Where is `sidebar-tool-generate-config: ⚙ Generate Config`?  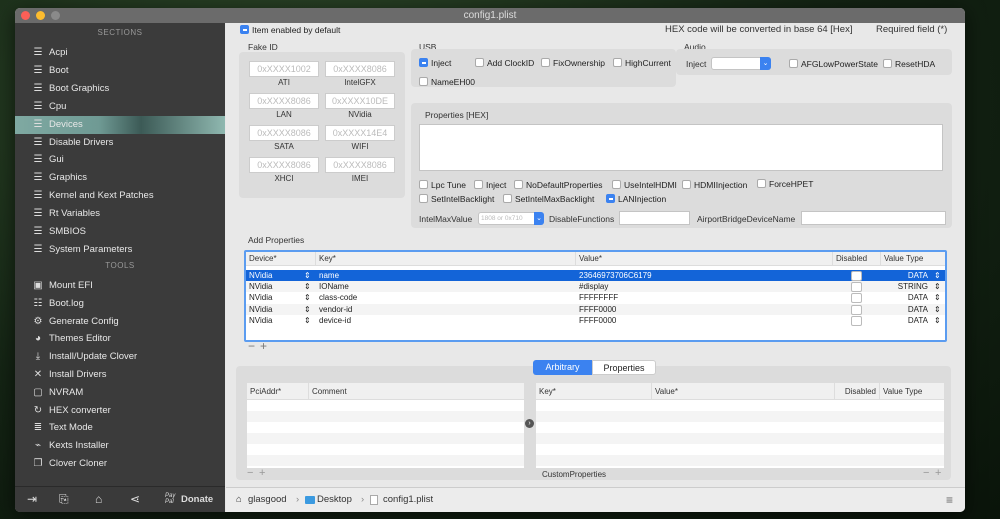
sidebar-tool-generate-config: ⚙ Generate Config is located at coordinates (120, 322).